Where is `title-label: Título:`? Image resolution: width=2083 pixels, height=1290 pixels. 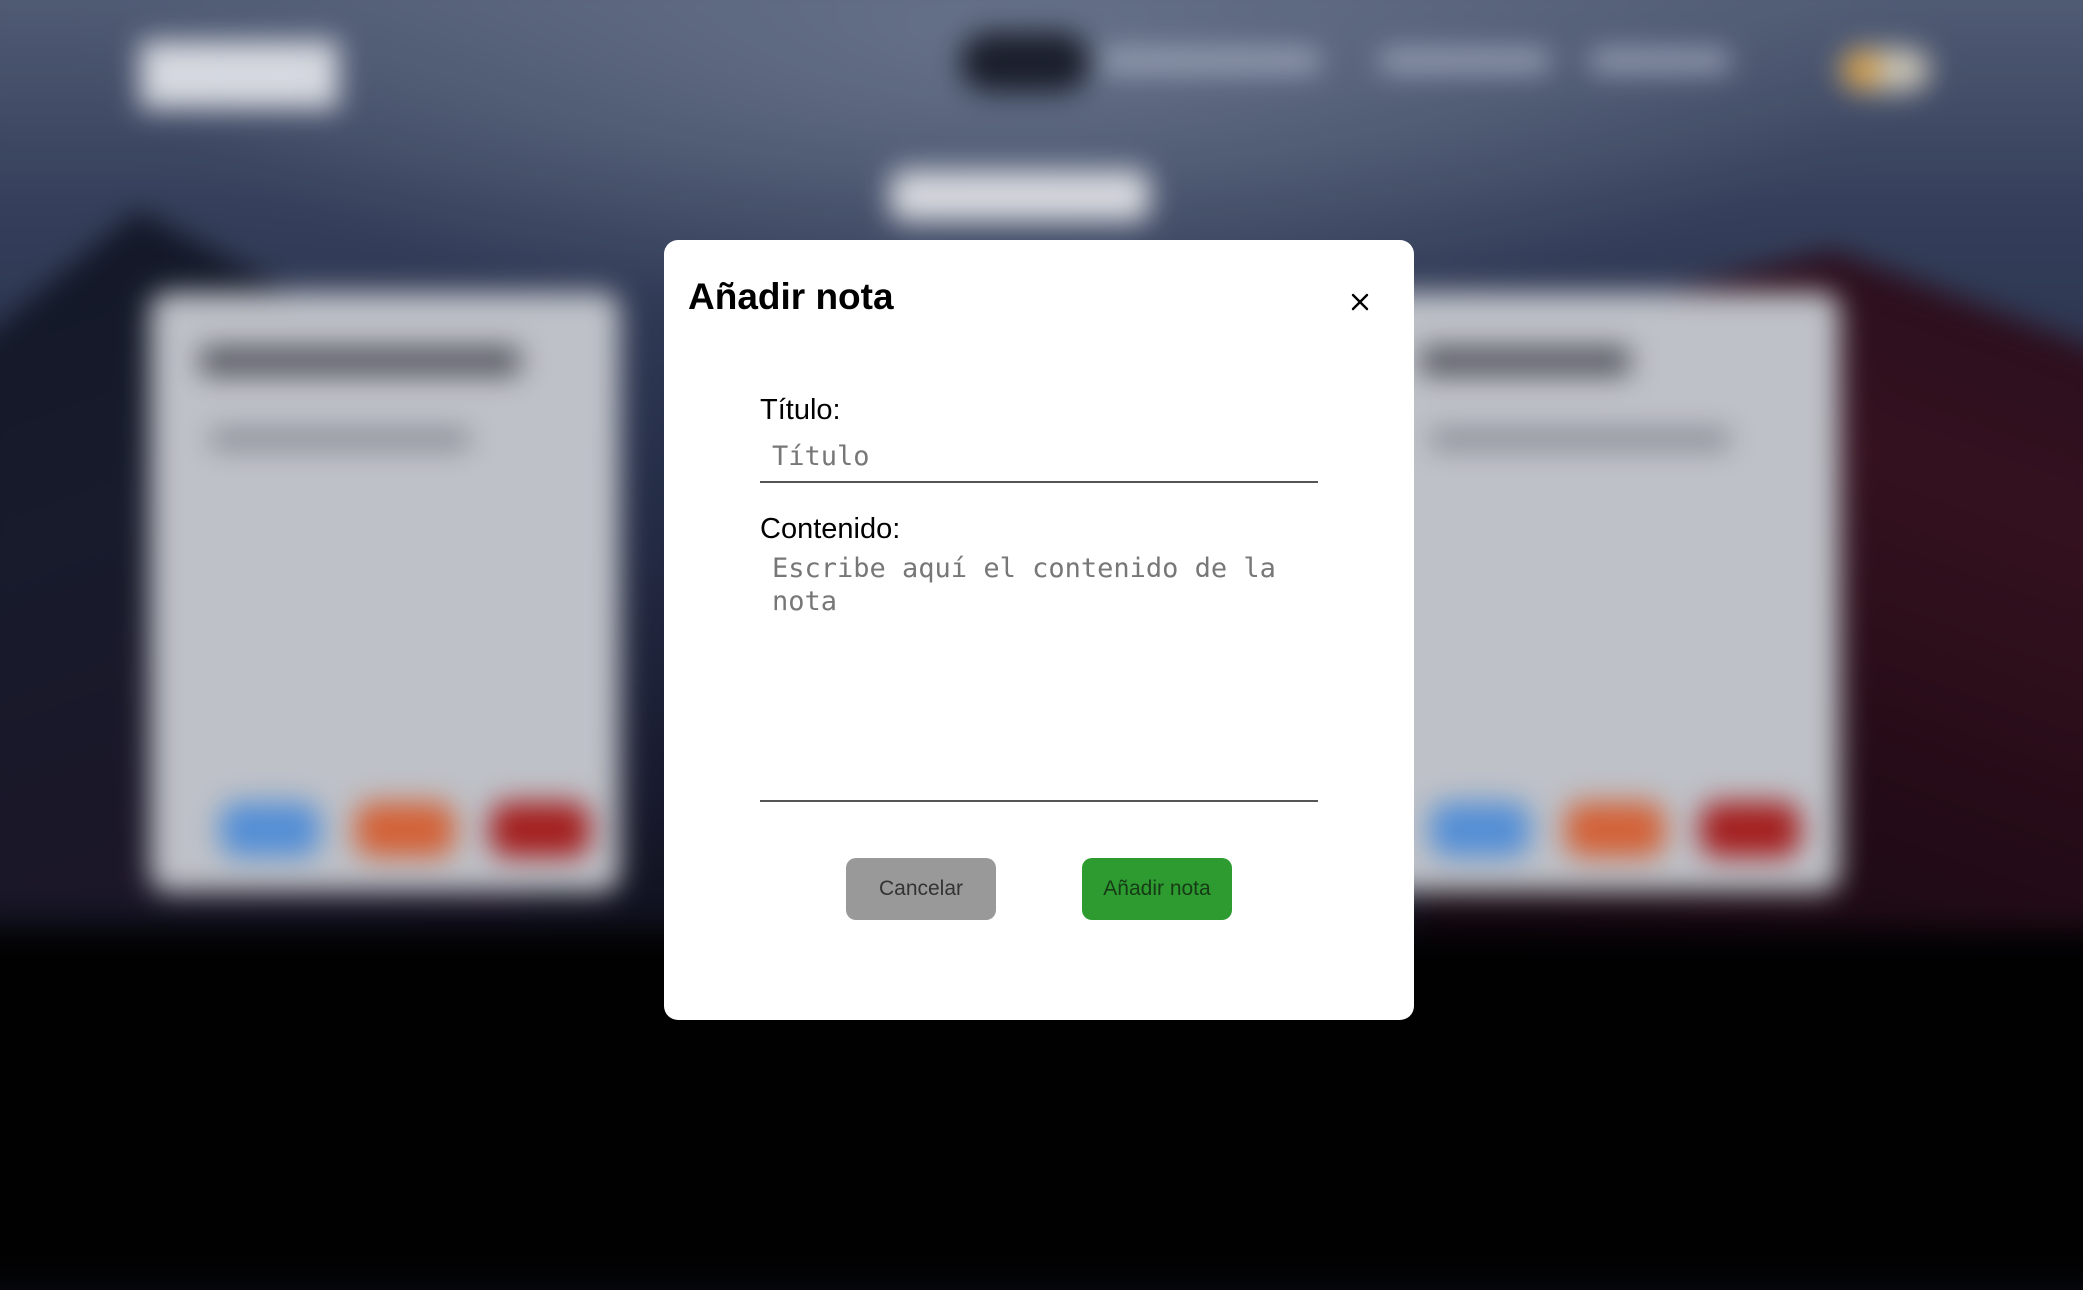 title-label: Título: is located at coordinates (800, 410).